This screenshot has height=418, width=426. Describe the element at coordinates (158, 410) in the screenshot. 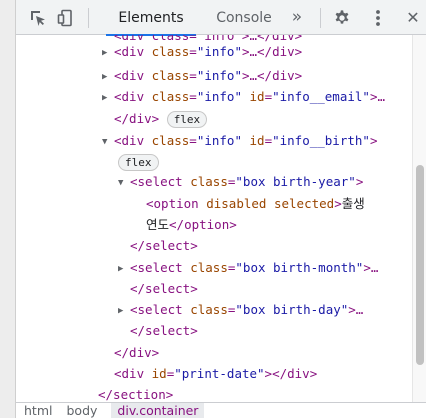

I see `breadcrumb-item-active: div.container` at that location.